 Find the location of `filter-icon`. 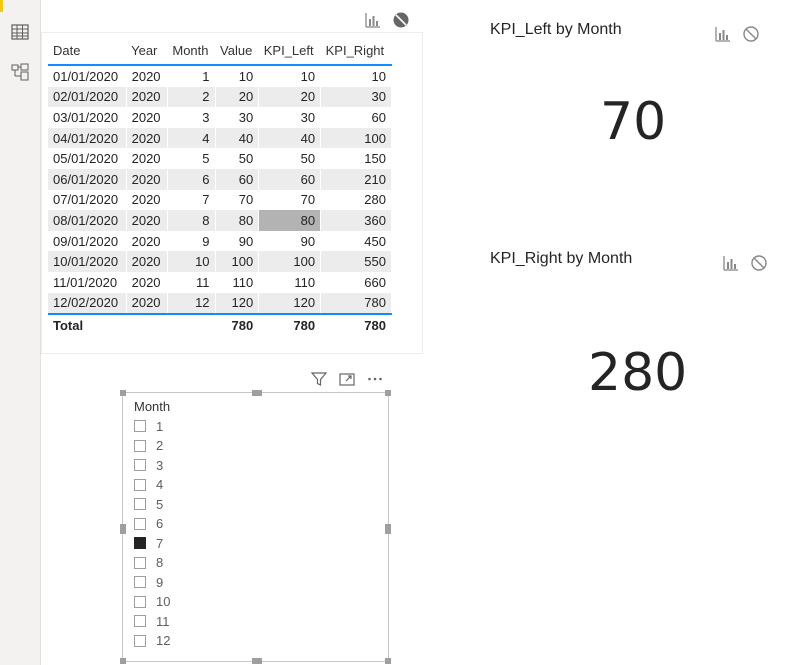

filter-icon is located at coordinates (319, 379).